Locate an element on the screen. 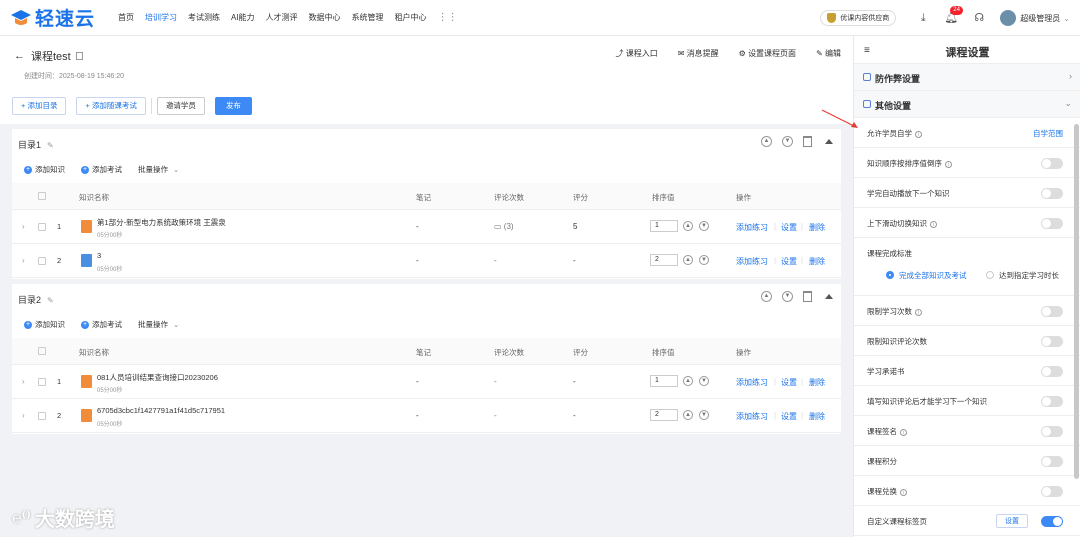 Image resolution: width=1080 pixels, height=537 pixels. custom-tab-settings-button: 设置 is located at coordinates (1012, 521).